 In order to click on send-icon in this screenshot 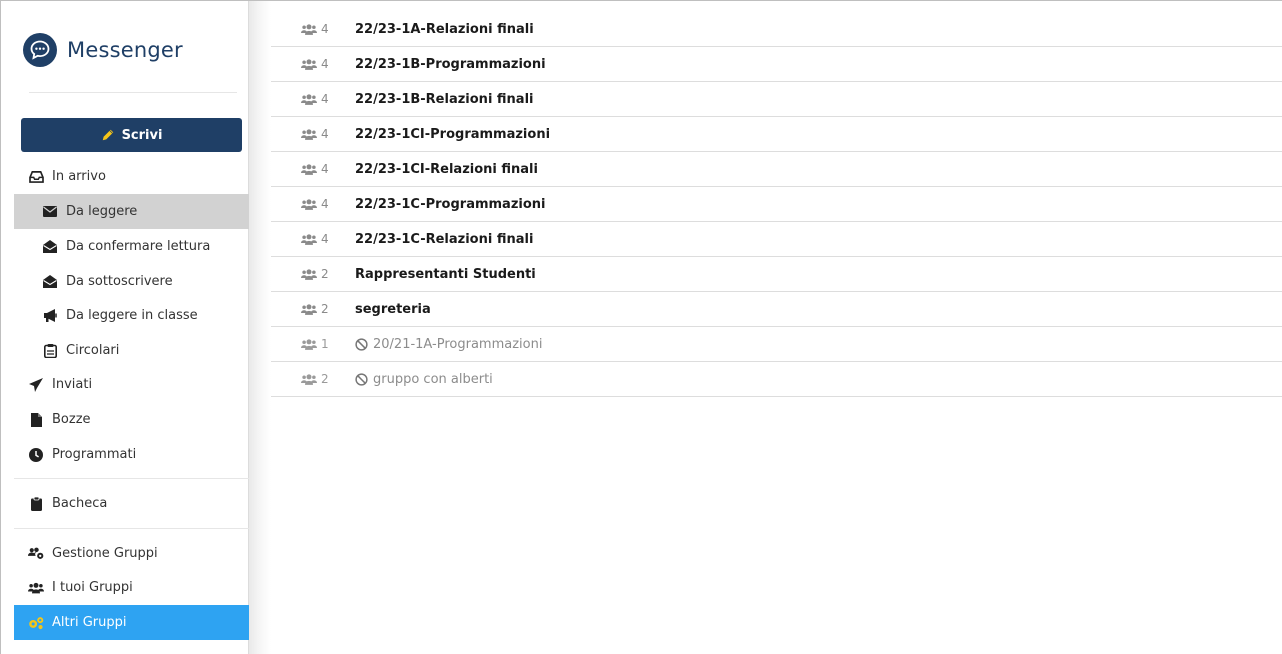, I will do `click(36, 385)`.